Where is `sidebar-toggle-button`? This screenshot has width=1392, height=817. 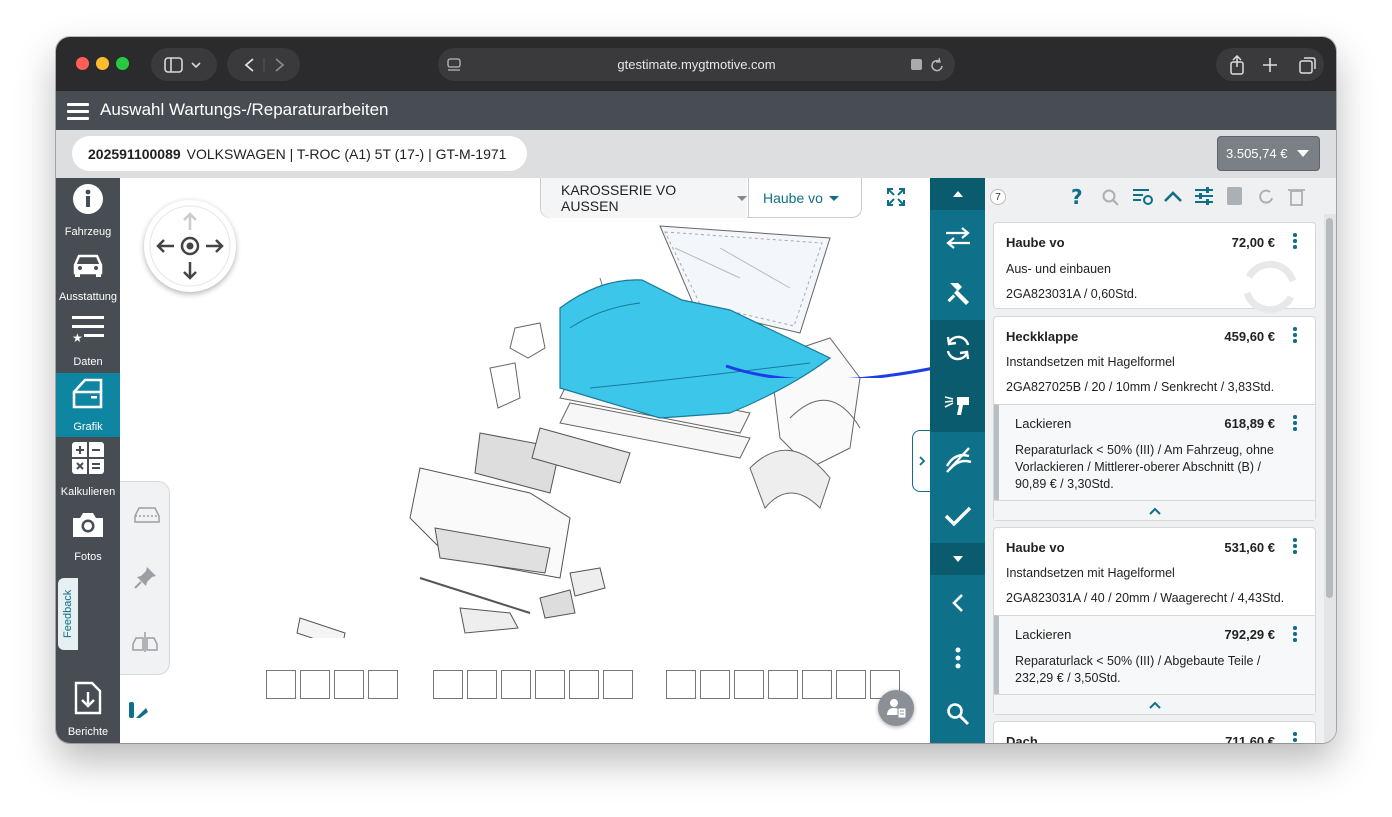 sidebar-toggle-button is located at coordinates (184, 64).